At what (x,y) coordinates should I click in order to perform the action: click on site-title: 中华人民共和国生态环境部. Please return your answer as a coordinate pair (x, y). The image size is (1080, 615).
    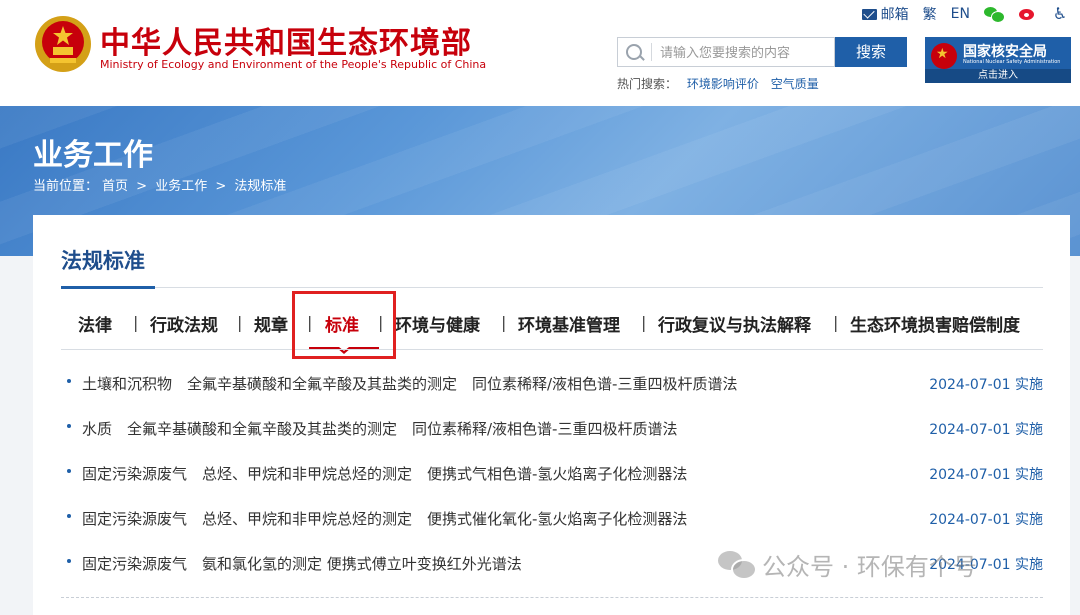
    Looking at the image, I should click on (286, 40).